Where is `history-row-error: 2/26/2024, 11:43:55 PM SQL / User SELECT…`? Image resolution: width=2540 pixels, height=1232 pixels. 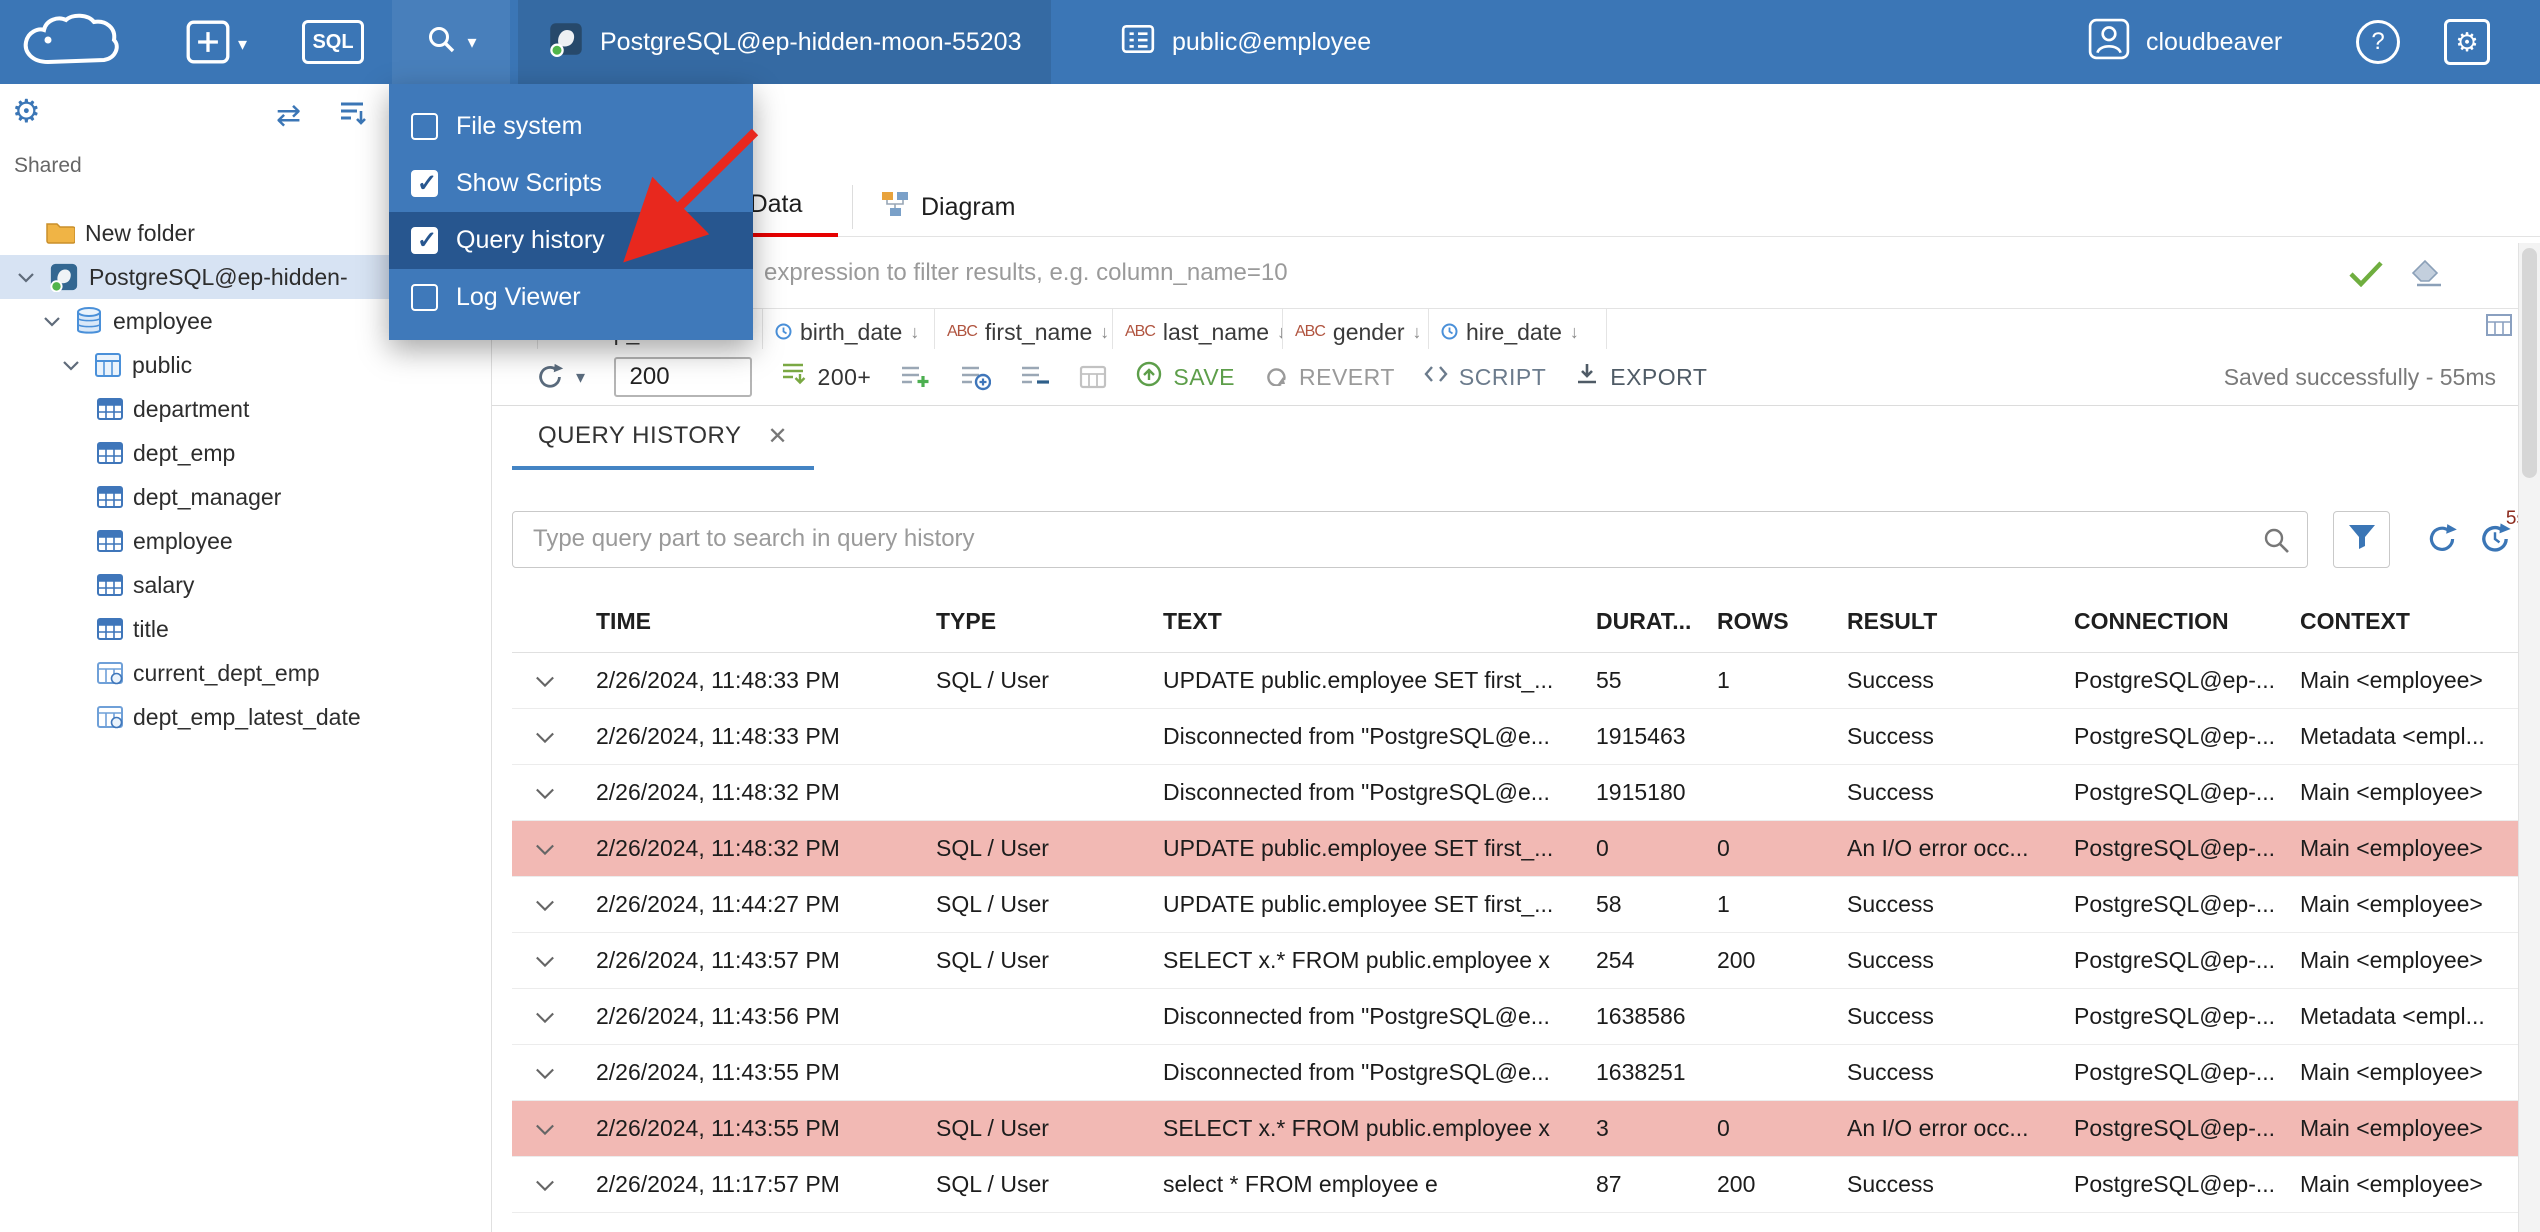
history-row-error: 2/26/2024, 11:43:55 PM SQL / User SELECT… is located at coordinates (1516, 1129).